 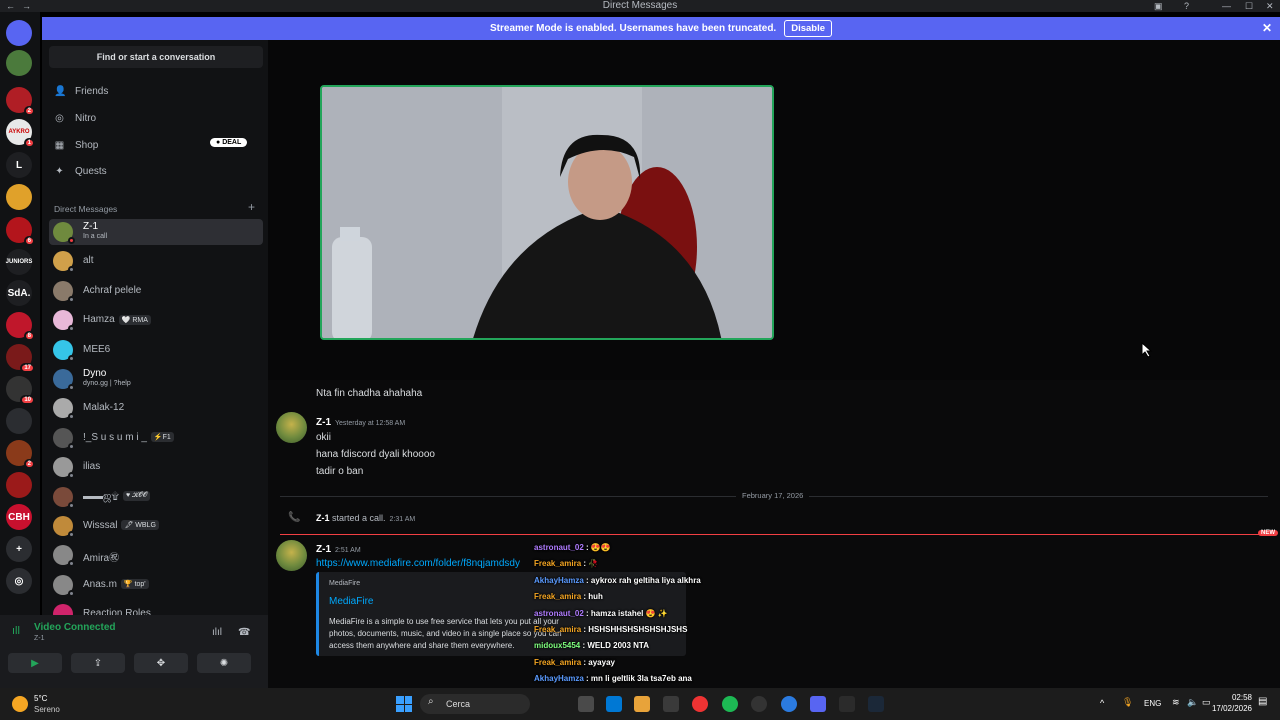 What do you see at coordinates (20, 231) in the screenshot?
I see `server-icon-6: 6` at bounding box center [20, 231].